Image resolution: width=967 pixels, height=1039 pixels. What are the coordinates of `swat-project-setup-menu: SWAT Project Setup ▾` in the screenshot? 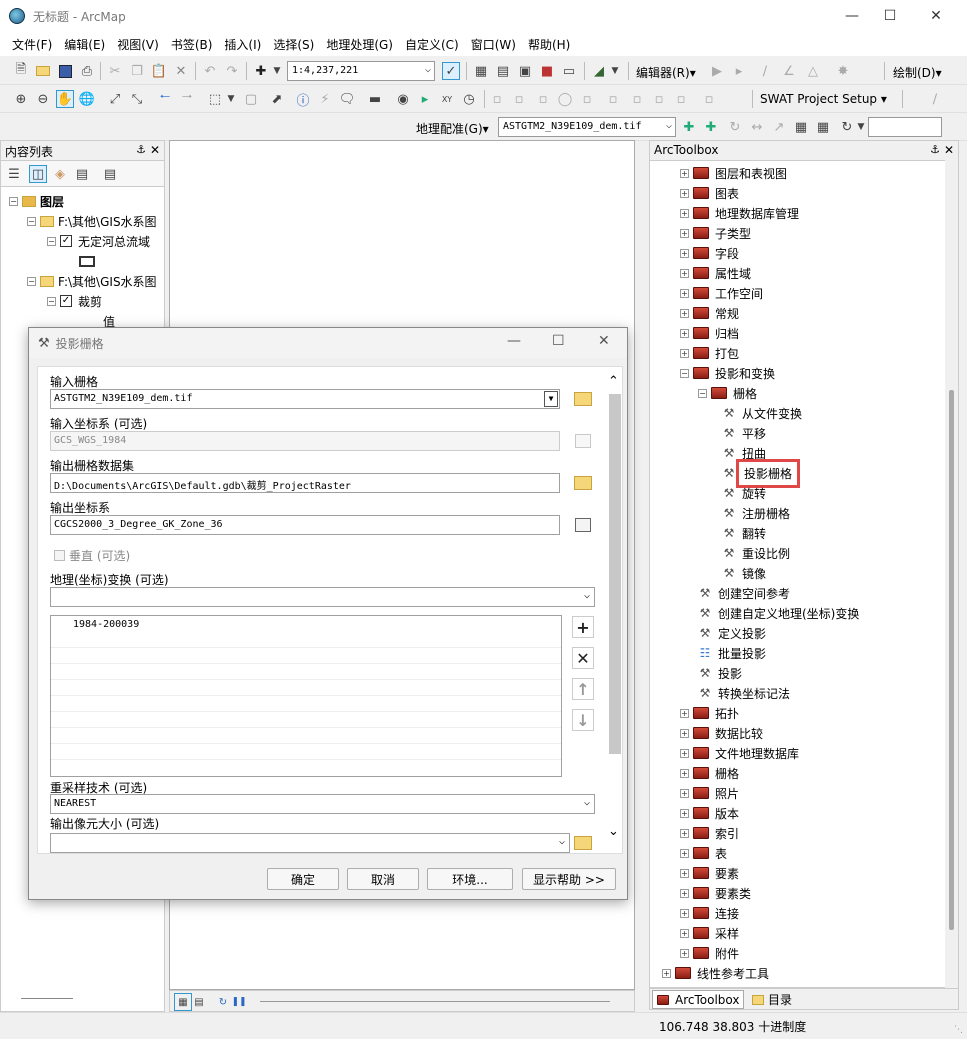 It's located at (823, 99).